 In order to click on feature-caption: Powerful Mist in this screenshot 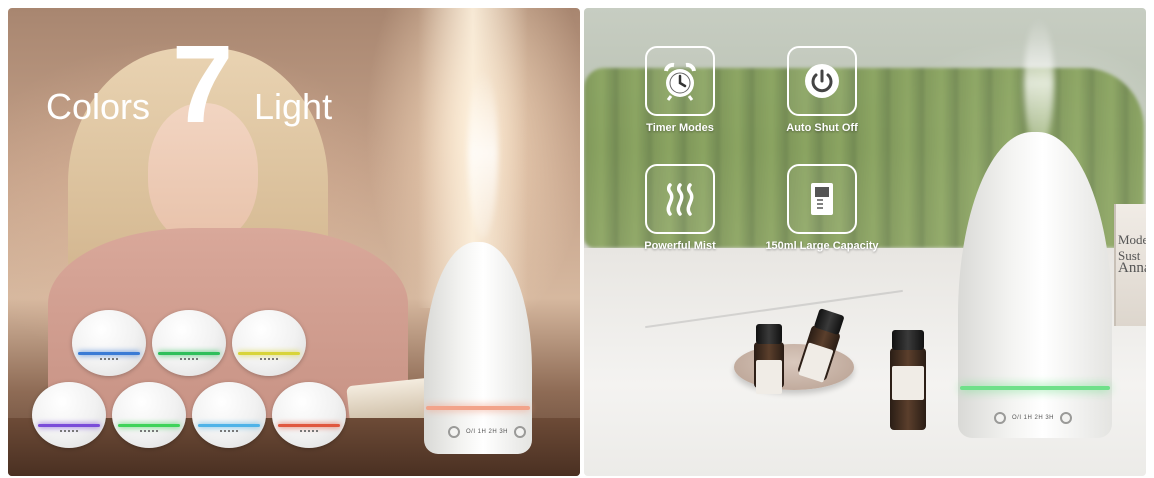, I will do `click(680, 246)`.